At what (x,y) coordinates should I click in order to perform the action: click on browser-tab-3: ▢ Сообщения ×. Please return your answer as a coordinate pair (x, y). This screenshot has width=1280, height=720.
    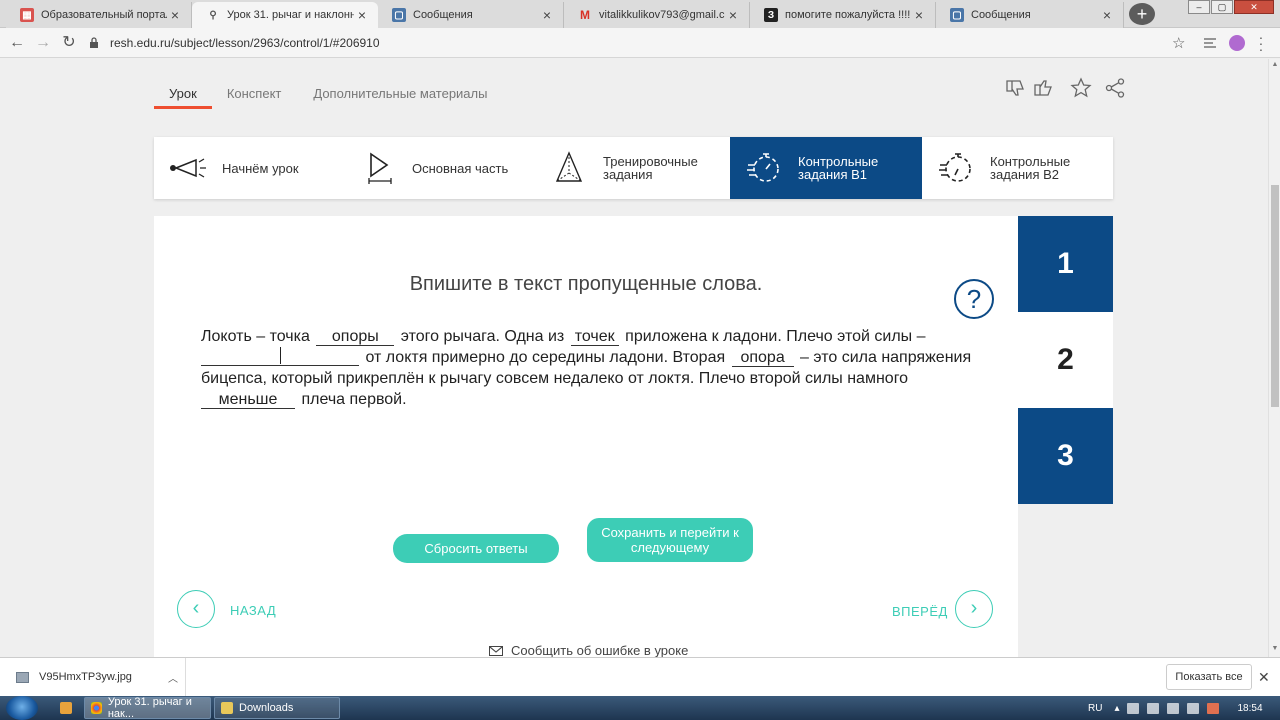
    Looking at the image, I should click on (471, 15).